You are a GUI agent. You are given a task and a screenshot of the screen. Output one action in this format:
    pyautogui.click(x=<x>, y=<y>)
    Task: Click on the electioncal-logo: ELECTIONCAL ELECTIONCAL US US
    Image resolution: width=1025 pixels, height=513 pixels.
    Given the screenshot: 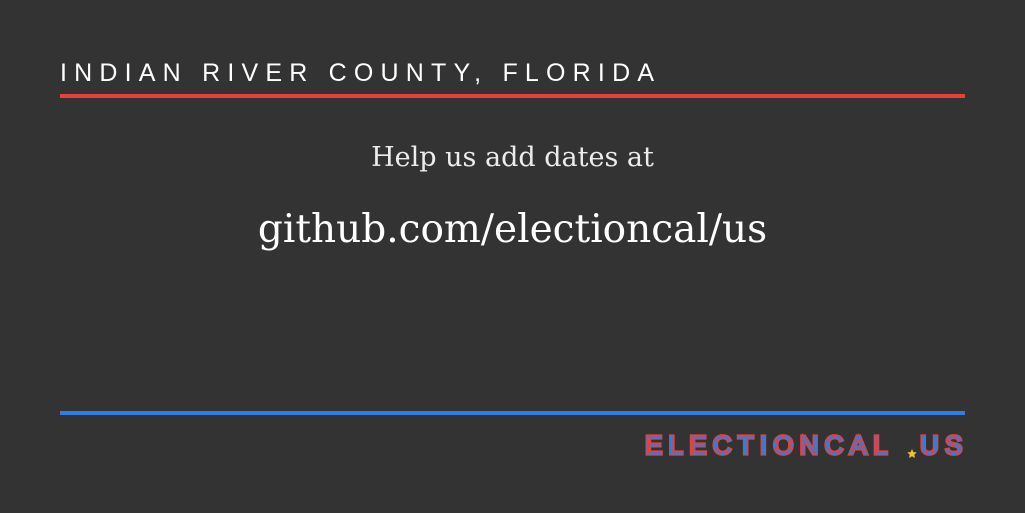 What is the action you would take?
    pyautogui.click(x=805, y=445)
    